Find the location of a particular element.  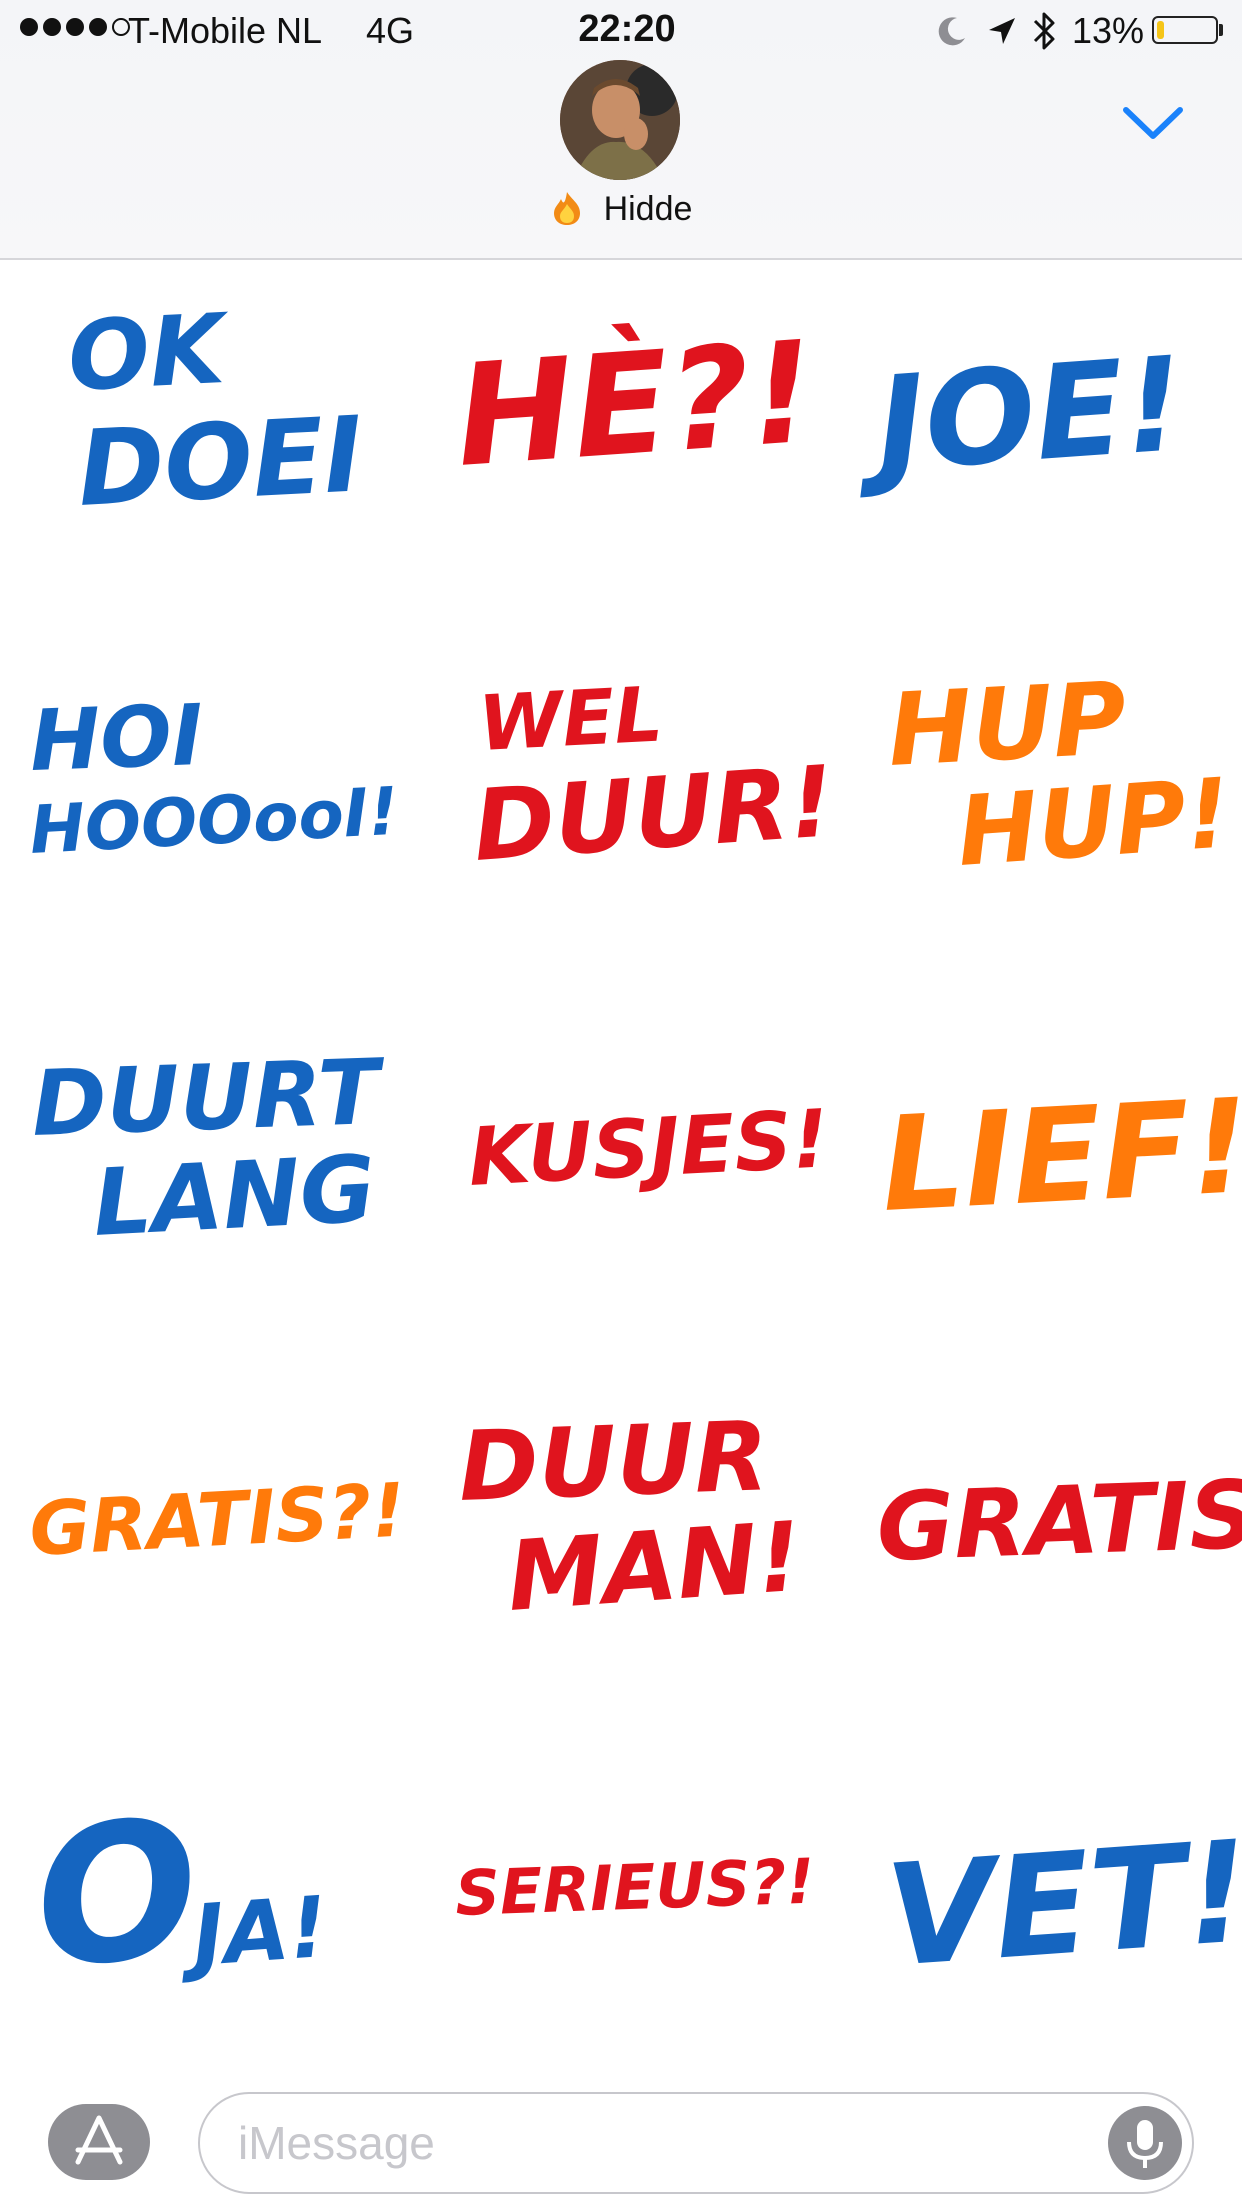

sticker-line: JOE! is located at coordinates (1019, 415).